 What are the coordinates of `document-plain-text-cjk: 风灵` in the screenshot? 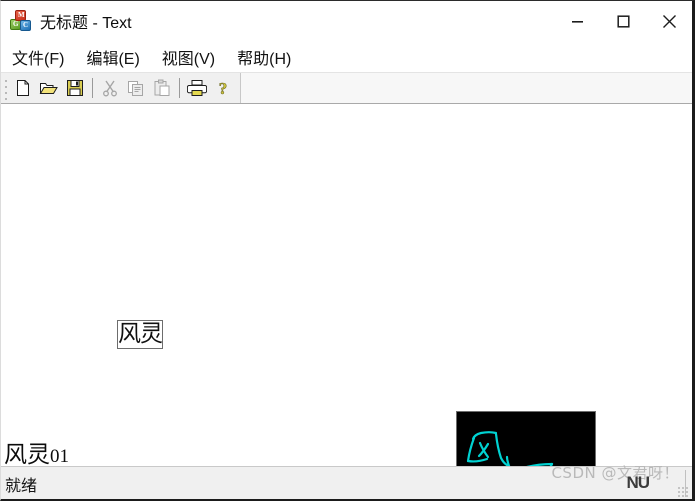 It's located at (27, 454).